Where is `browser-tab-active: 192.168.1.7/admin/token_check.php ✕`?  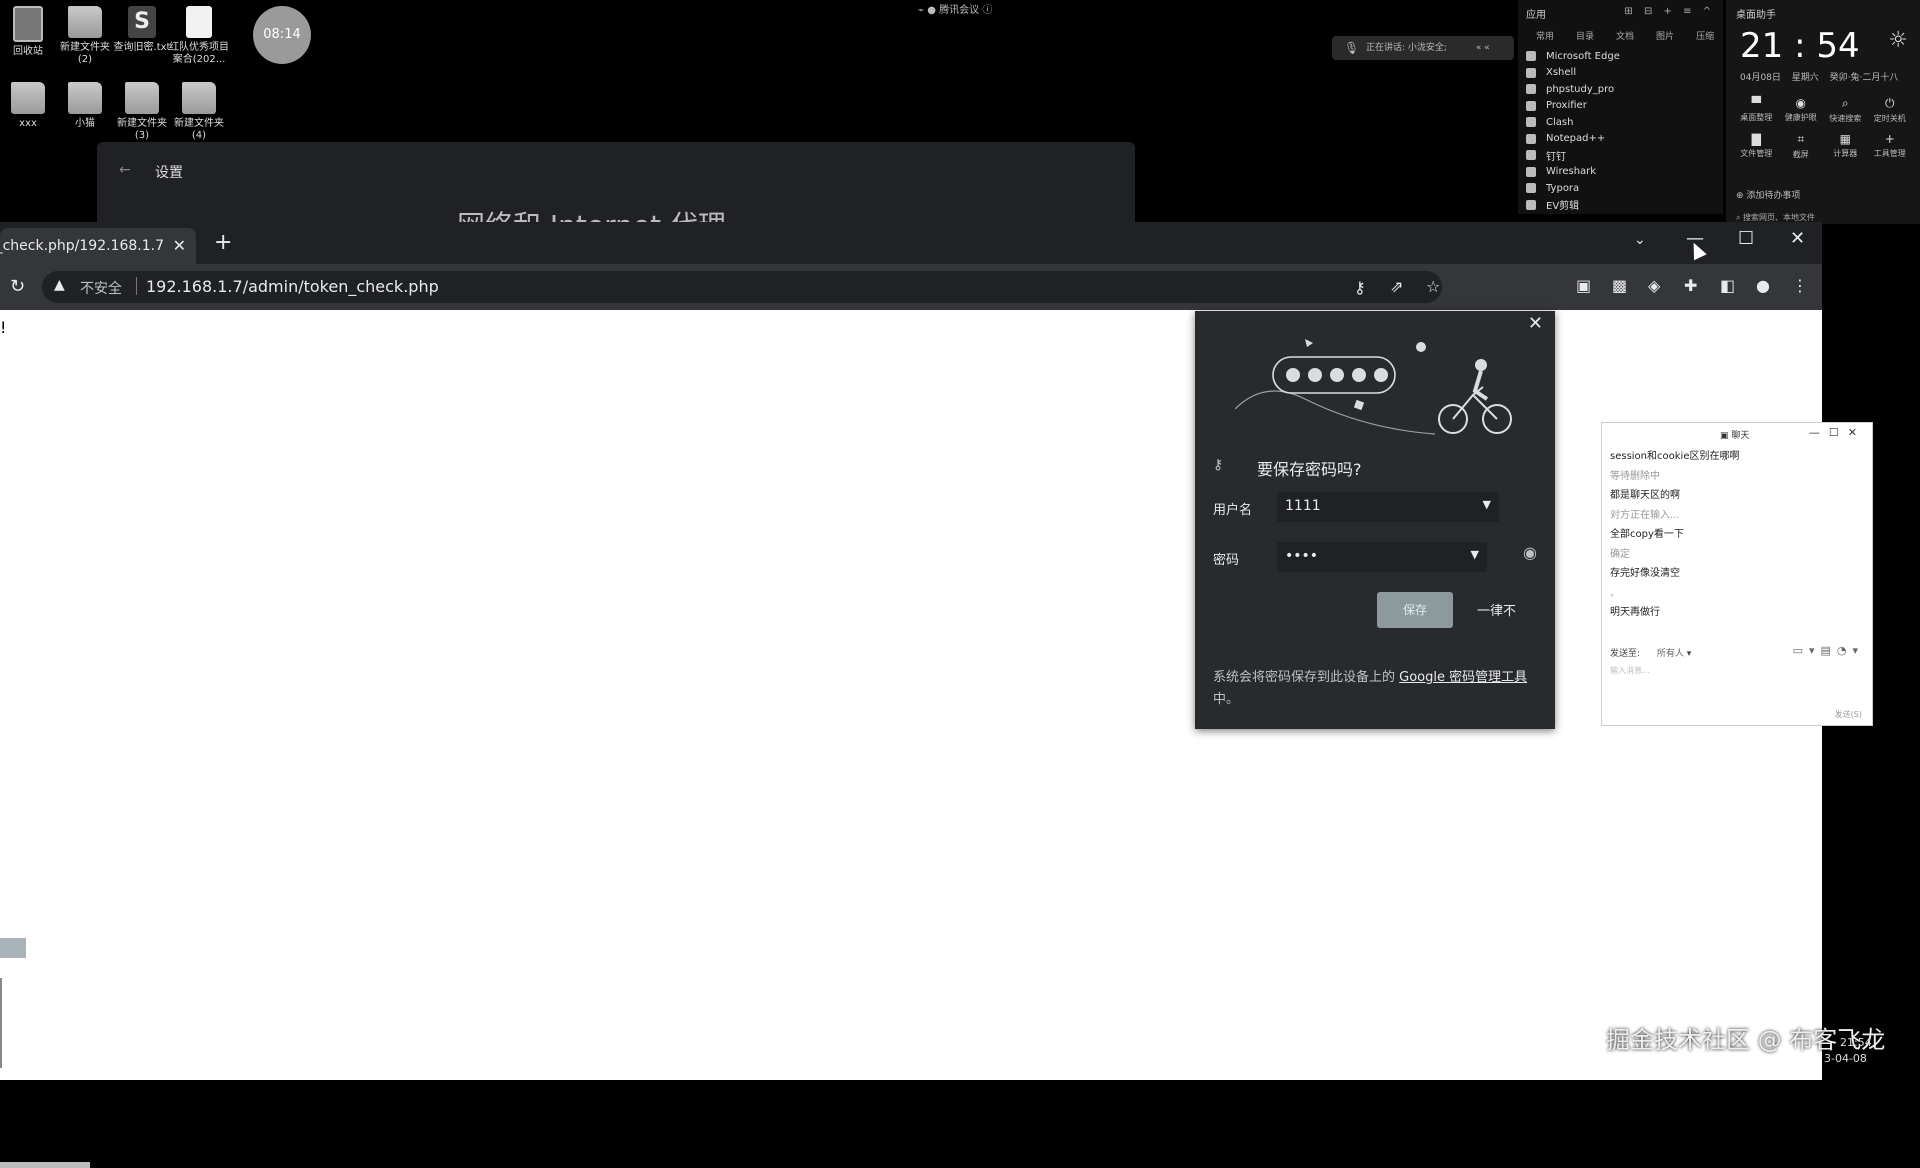
browser-tab-active: 192.168.1.7/admin/token_check.php ✕ is located at coordinates (98, 246).